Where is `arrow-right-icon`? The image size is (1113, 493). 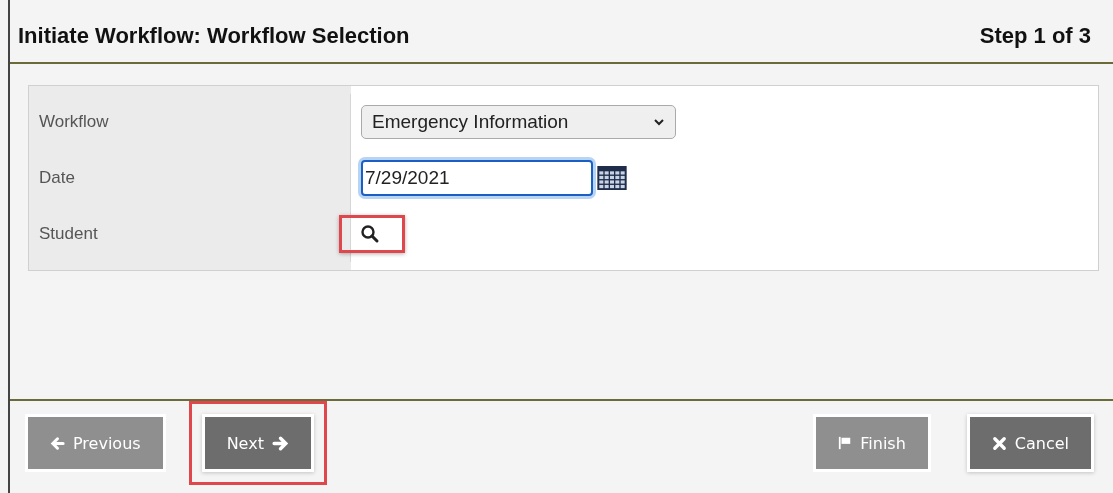
arrow-right-icon is located at coordinates (280, 443).